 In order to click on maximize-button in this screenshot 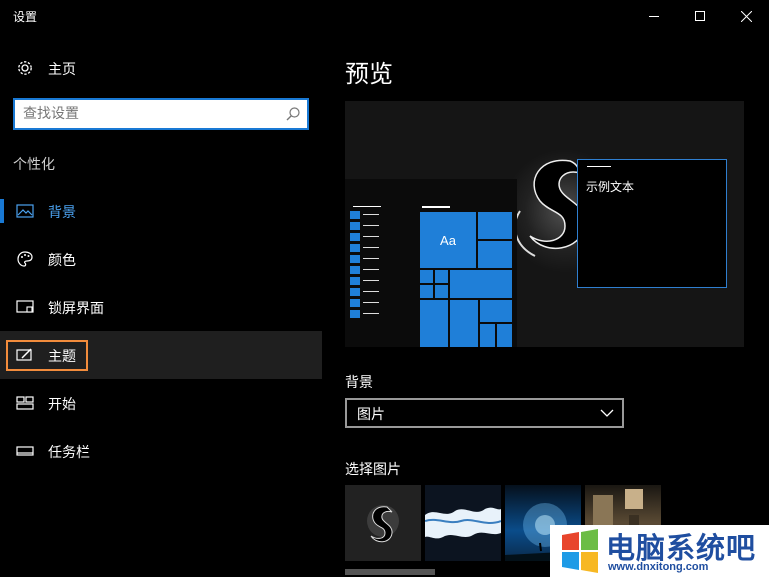, I will do `click(700, 16)`.